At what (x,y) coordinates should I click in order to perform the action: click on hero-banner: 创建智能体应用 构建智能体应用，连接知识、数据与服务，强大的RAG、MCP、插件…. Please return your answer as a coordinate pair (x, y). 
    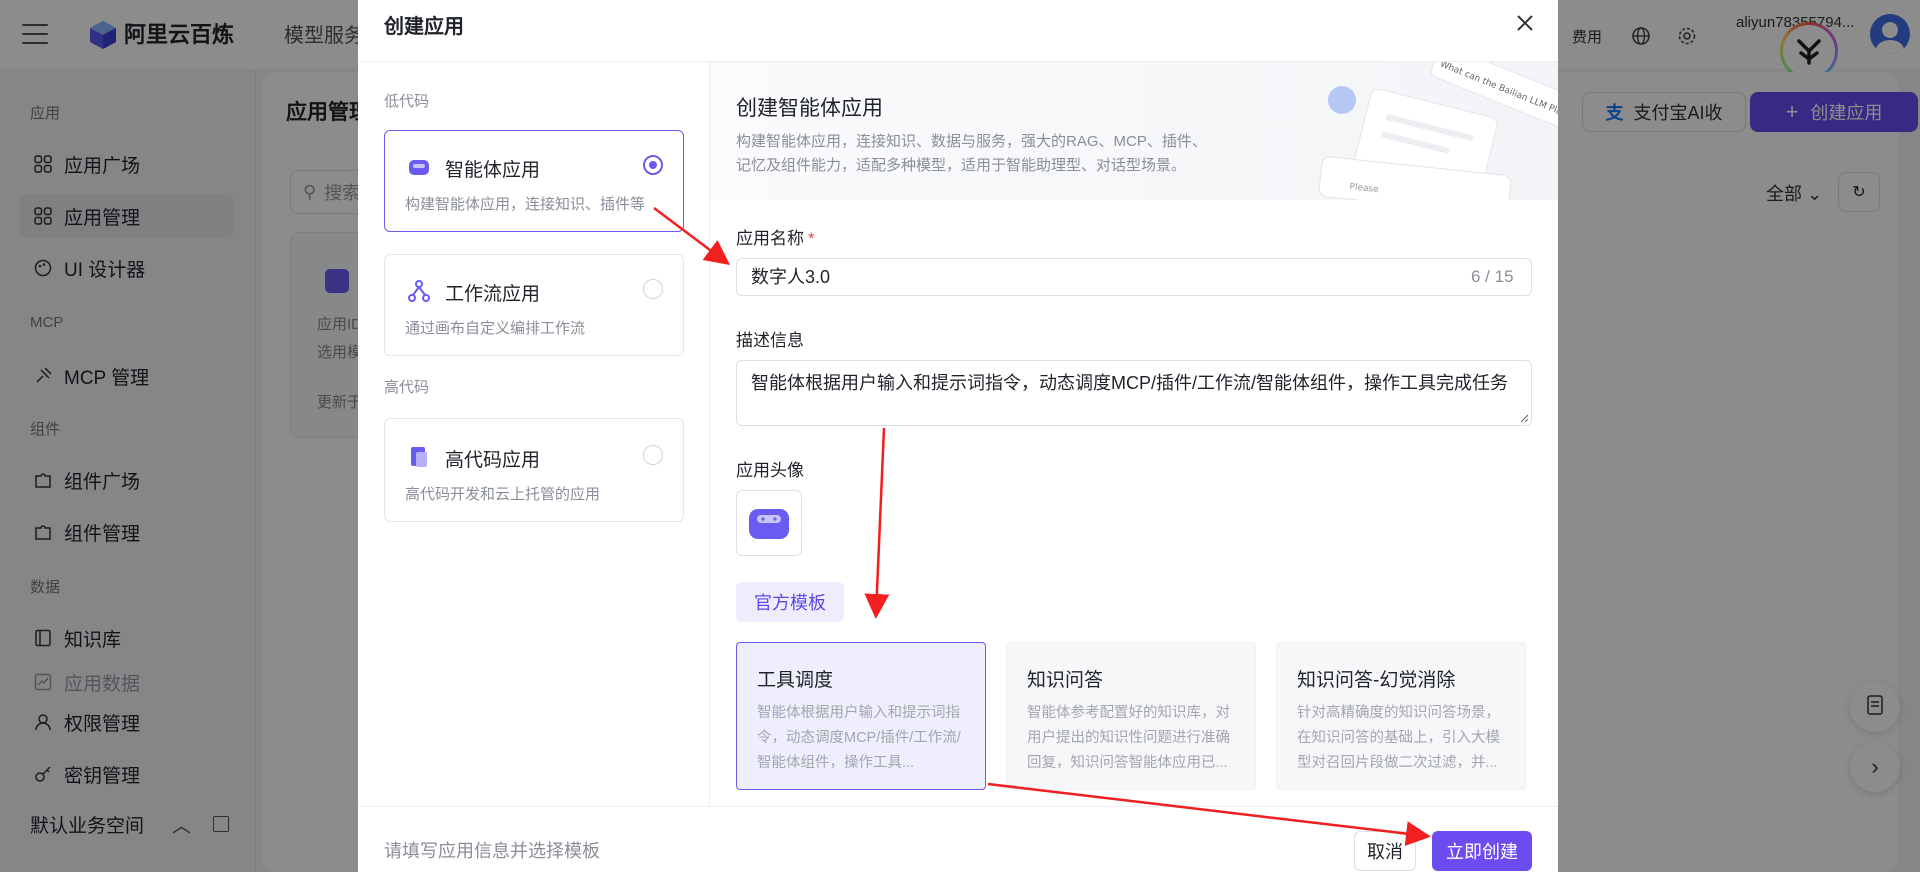
    Looking at the image, I should click on (1134, 131).